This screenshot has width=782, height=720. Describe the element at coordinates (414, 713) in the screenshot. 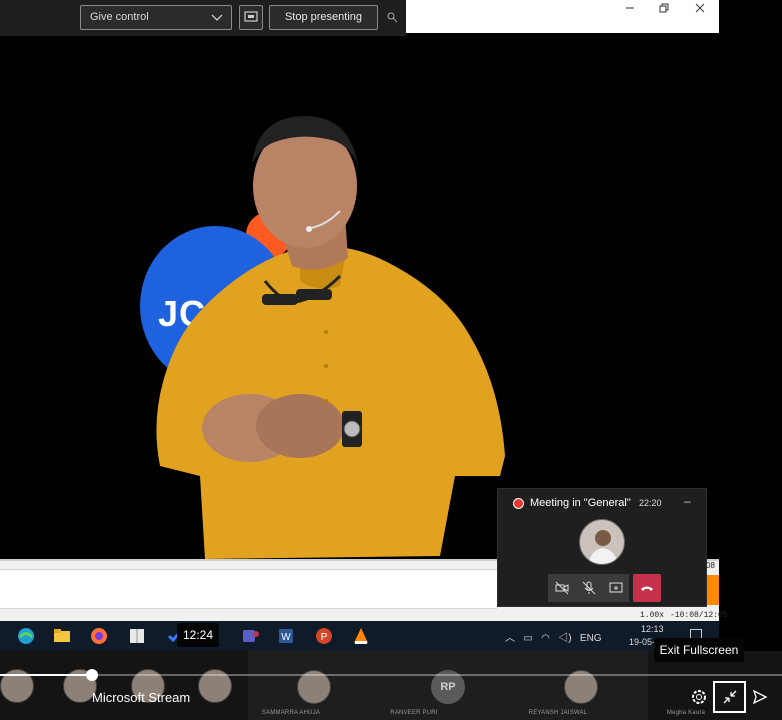

I see `participant-name: RANVEER PURI` at that location.